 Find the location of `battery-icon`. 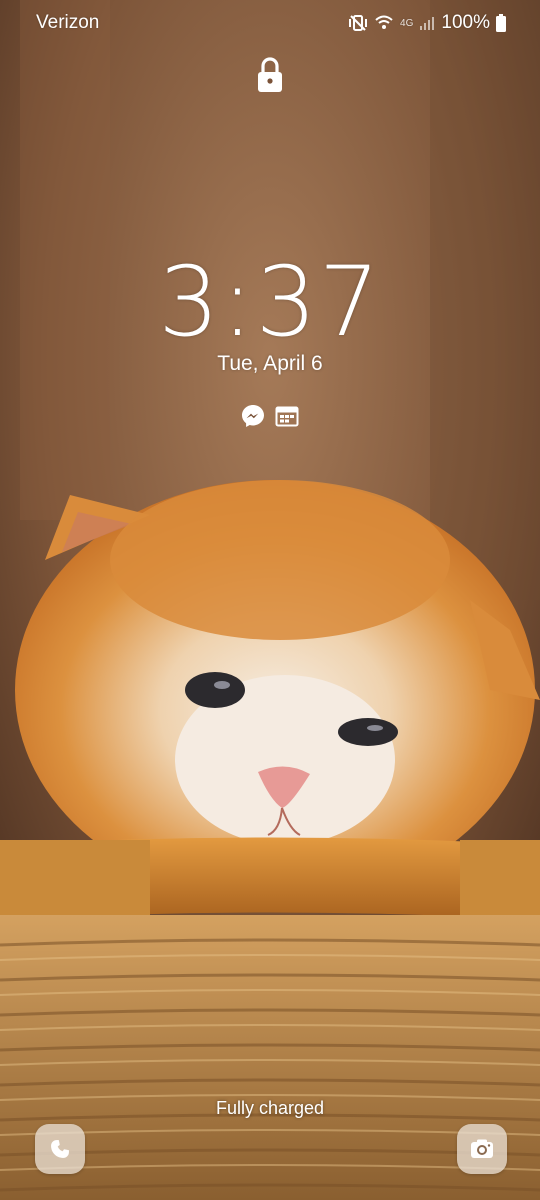

battery-icon is located at coordinates (501, 23).